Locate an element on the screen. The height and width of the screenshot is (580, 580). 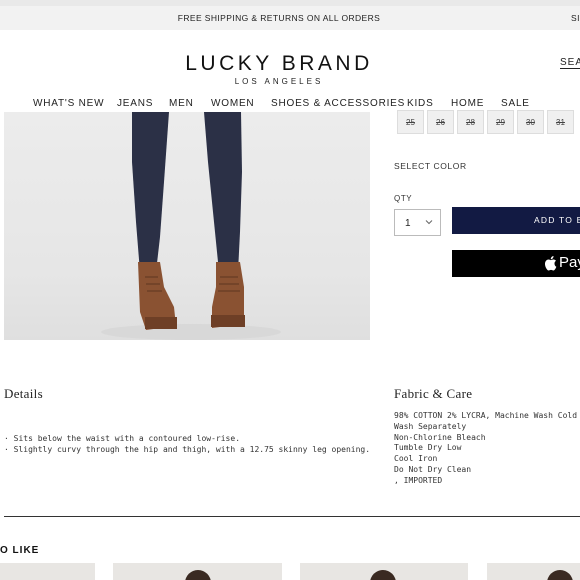
also-like-heading: O LIKE is located at coordinates (20, 550).